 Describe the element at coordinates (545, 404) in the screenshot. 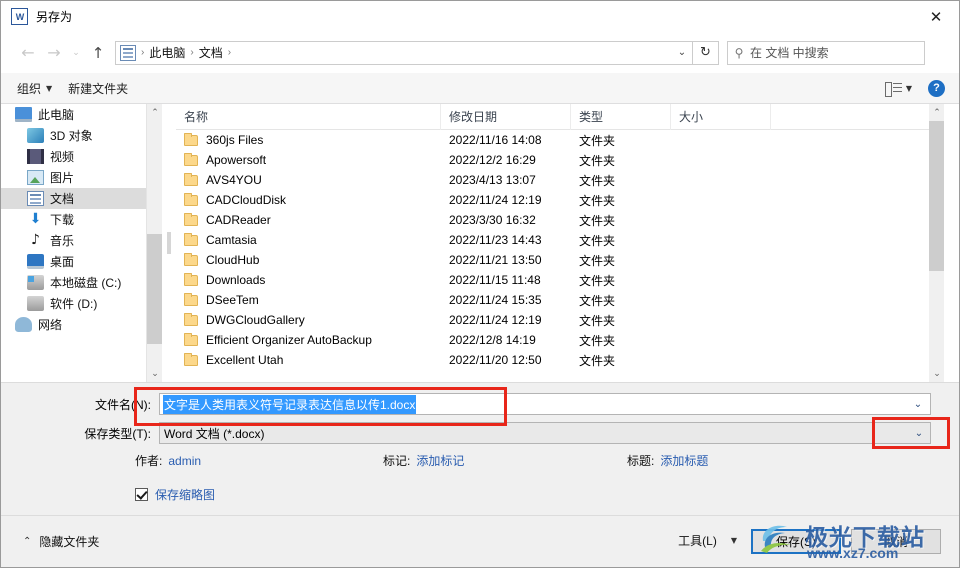

I see `filename-input: 文字是人类用表义符号记录表达信息以传1.docx ⌄` at that location.